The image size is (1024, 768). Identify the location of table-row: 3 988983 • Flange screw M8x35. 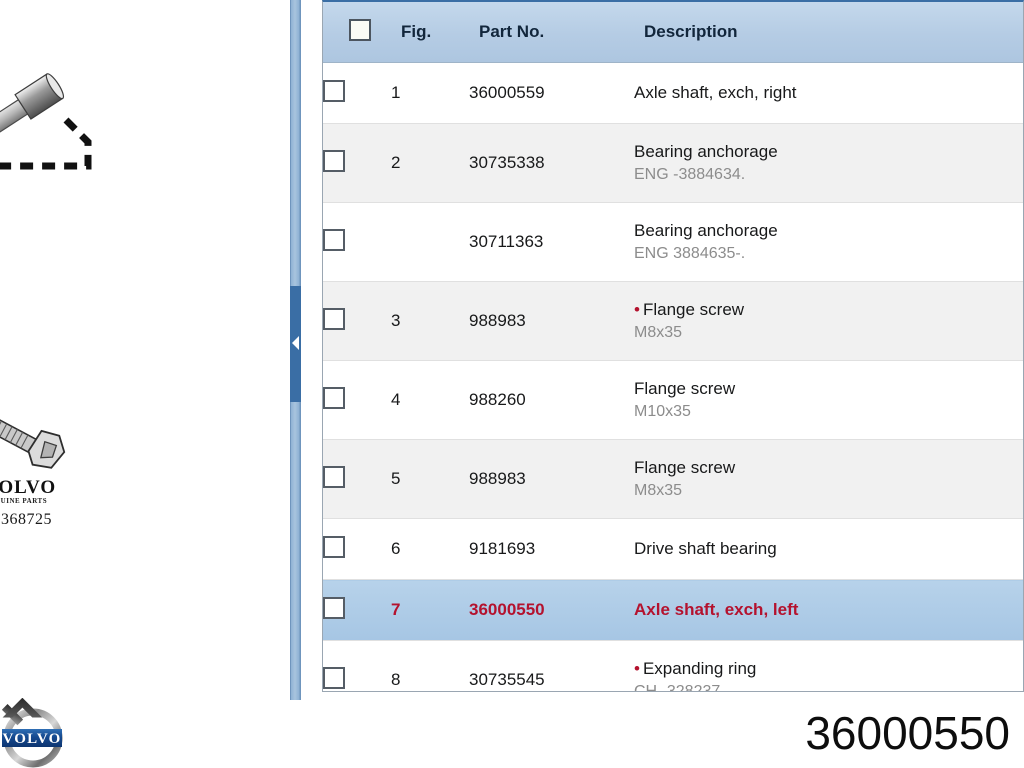
(673, 321).